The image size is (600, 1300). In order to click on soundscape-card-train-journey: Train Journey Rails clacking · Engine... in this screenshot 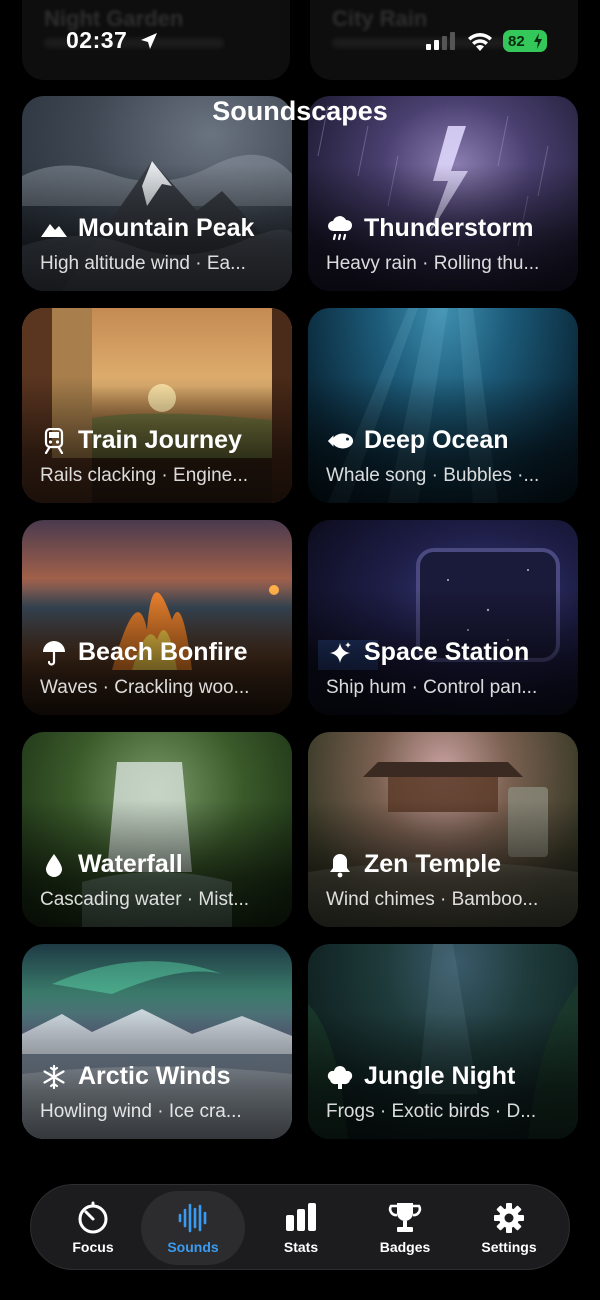, I will do `click(157, 405)`.